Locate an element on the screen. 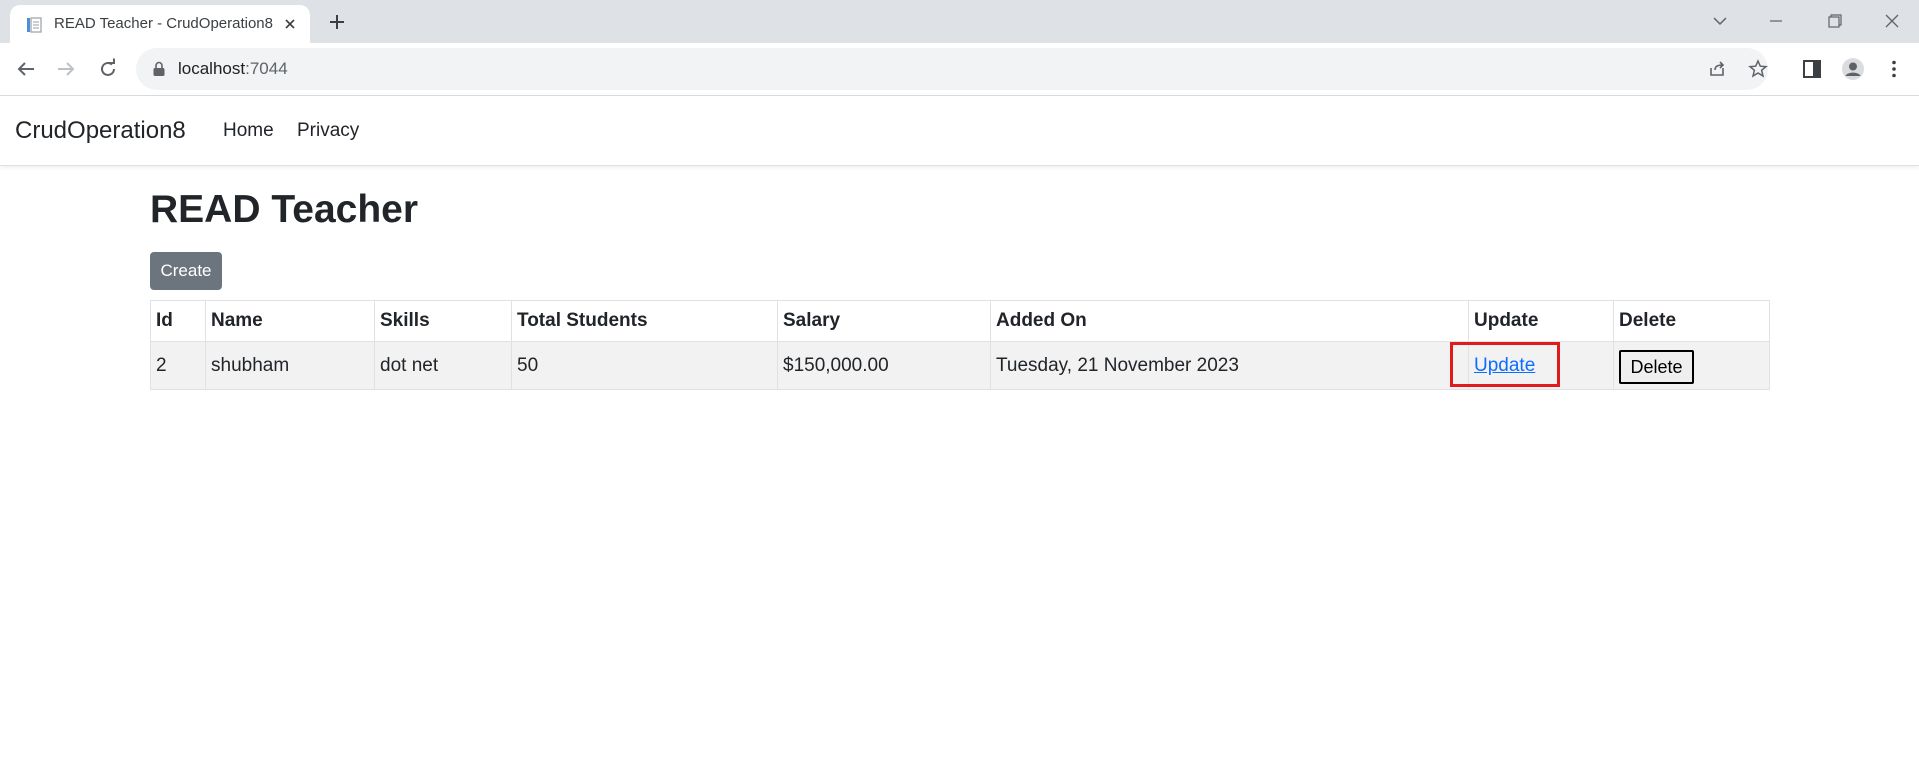  reload-icon is located at coordinates (108, 69).